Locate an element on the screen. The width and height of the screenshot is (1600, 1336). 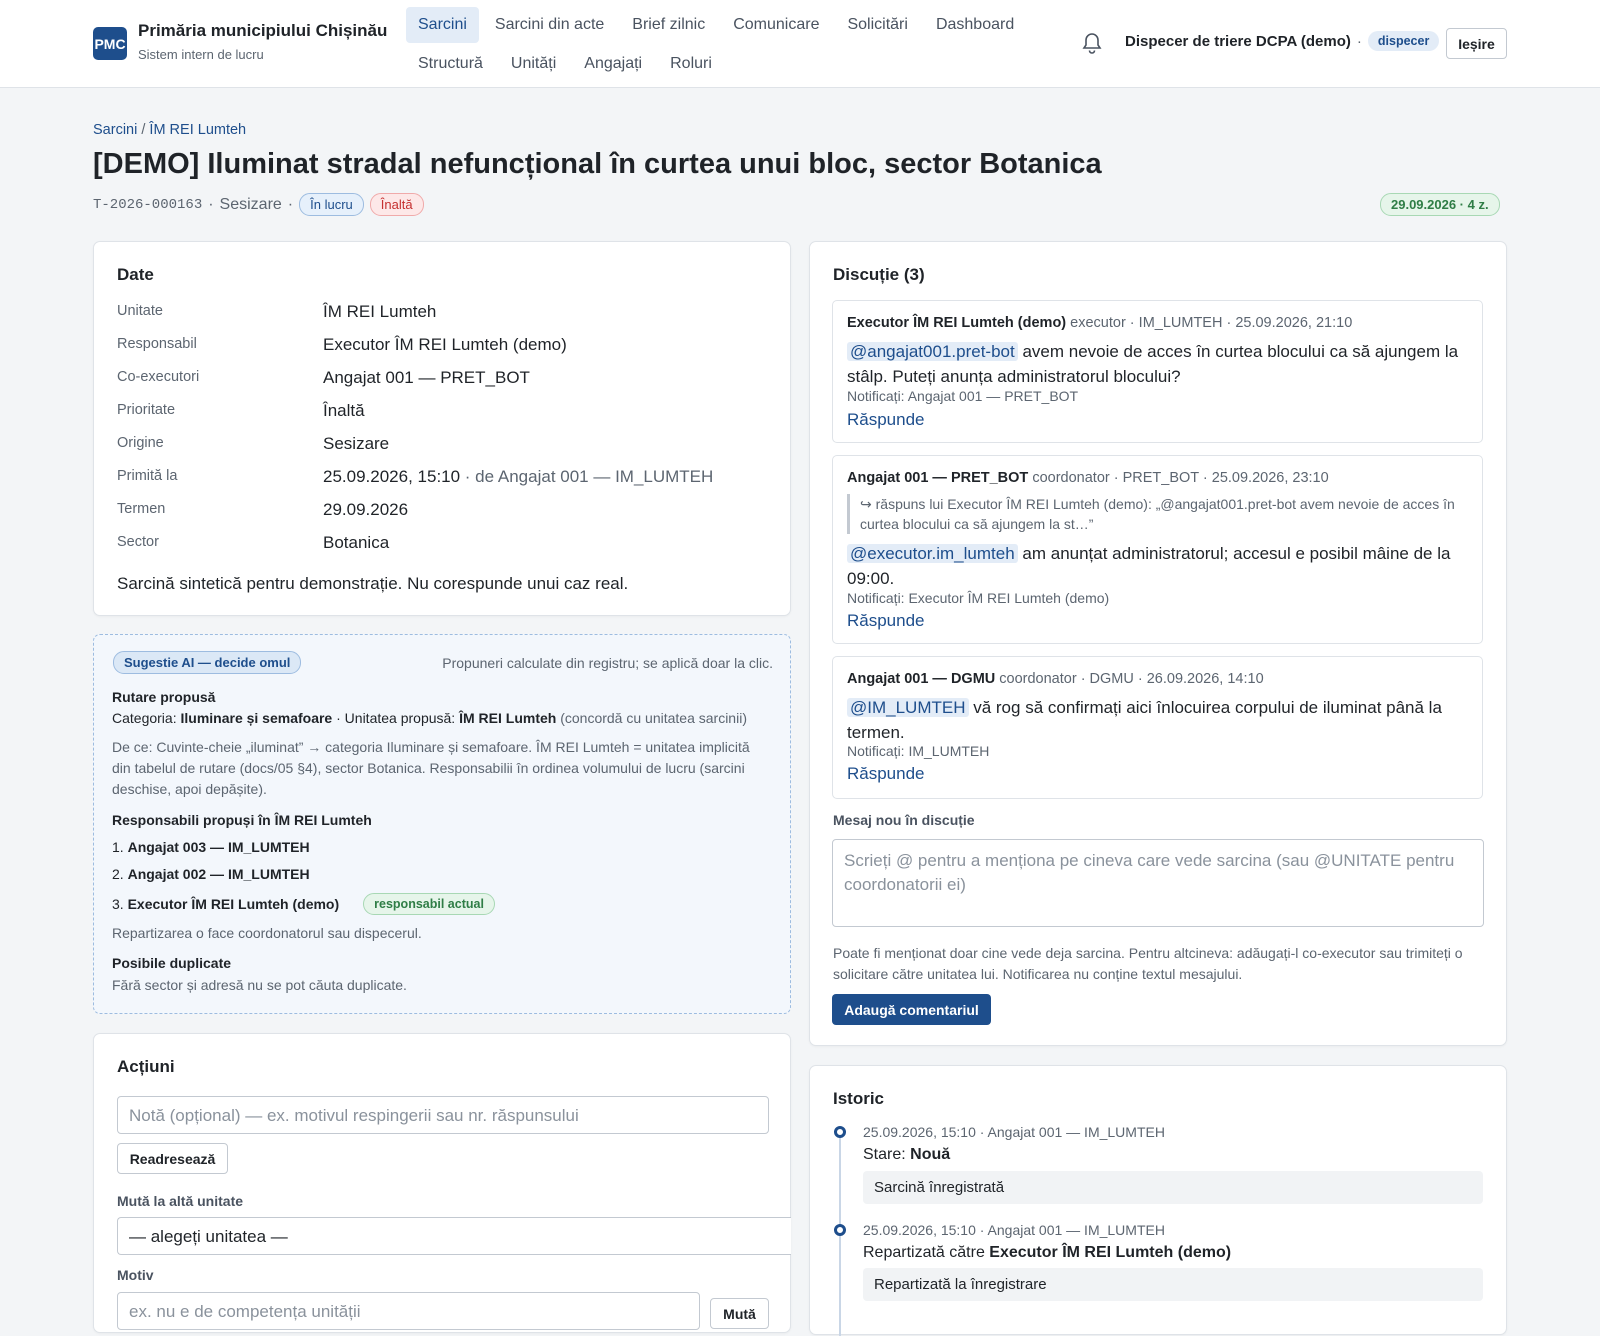
resp-number: 3. is located at coordinates (118, 904).